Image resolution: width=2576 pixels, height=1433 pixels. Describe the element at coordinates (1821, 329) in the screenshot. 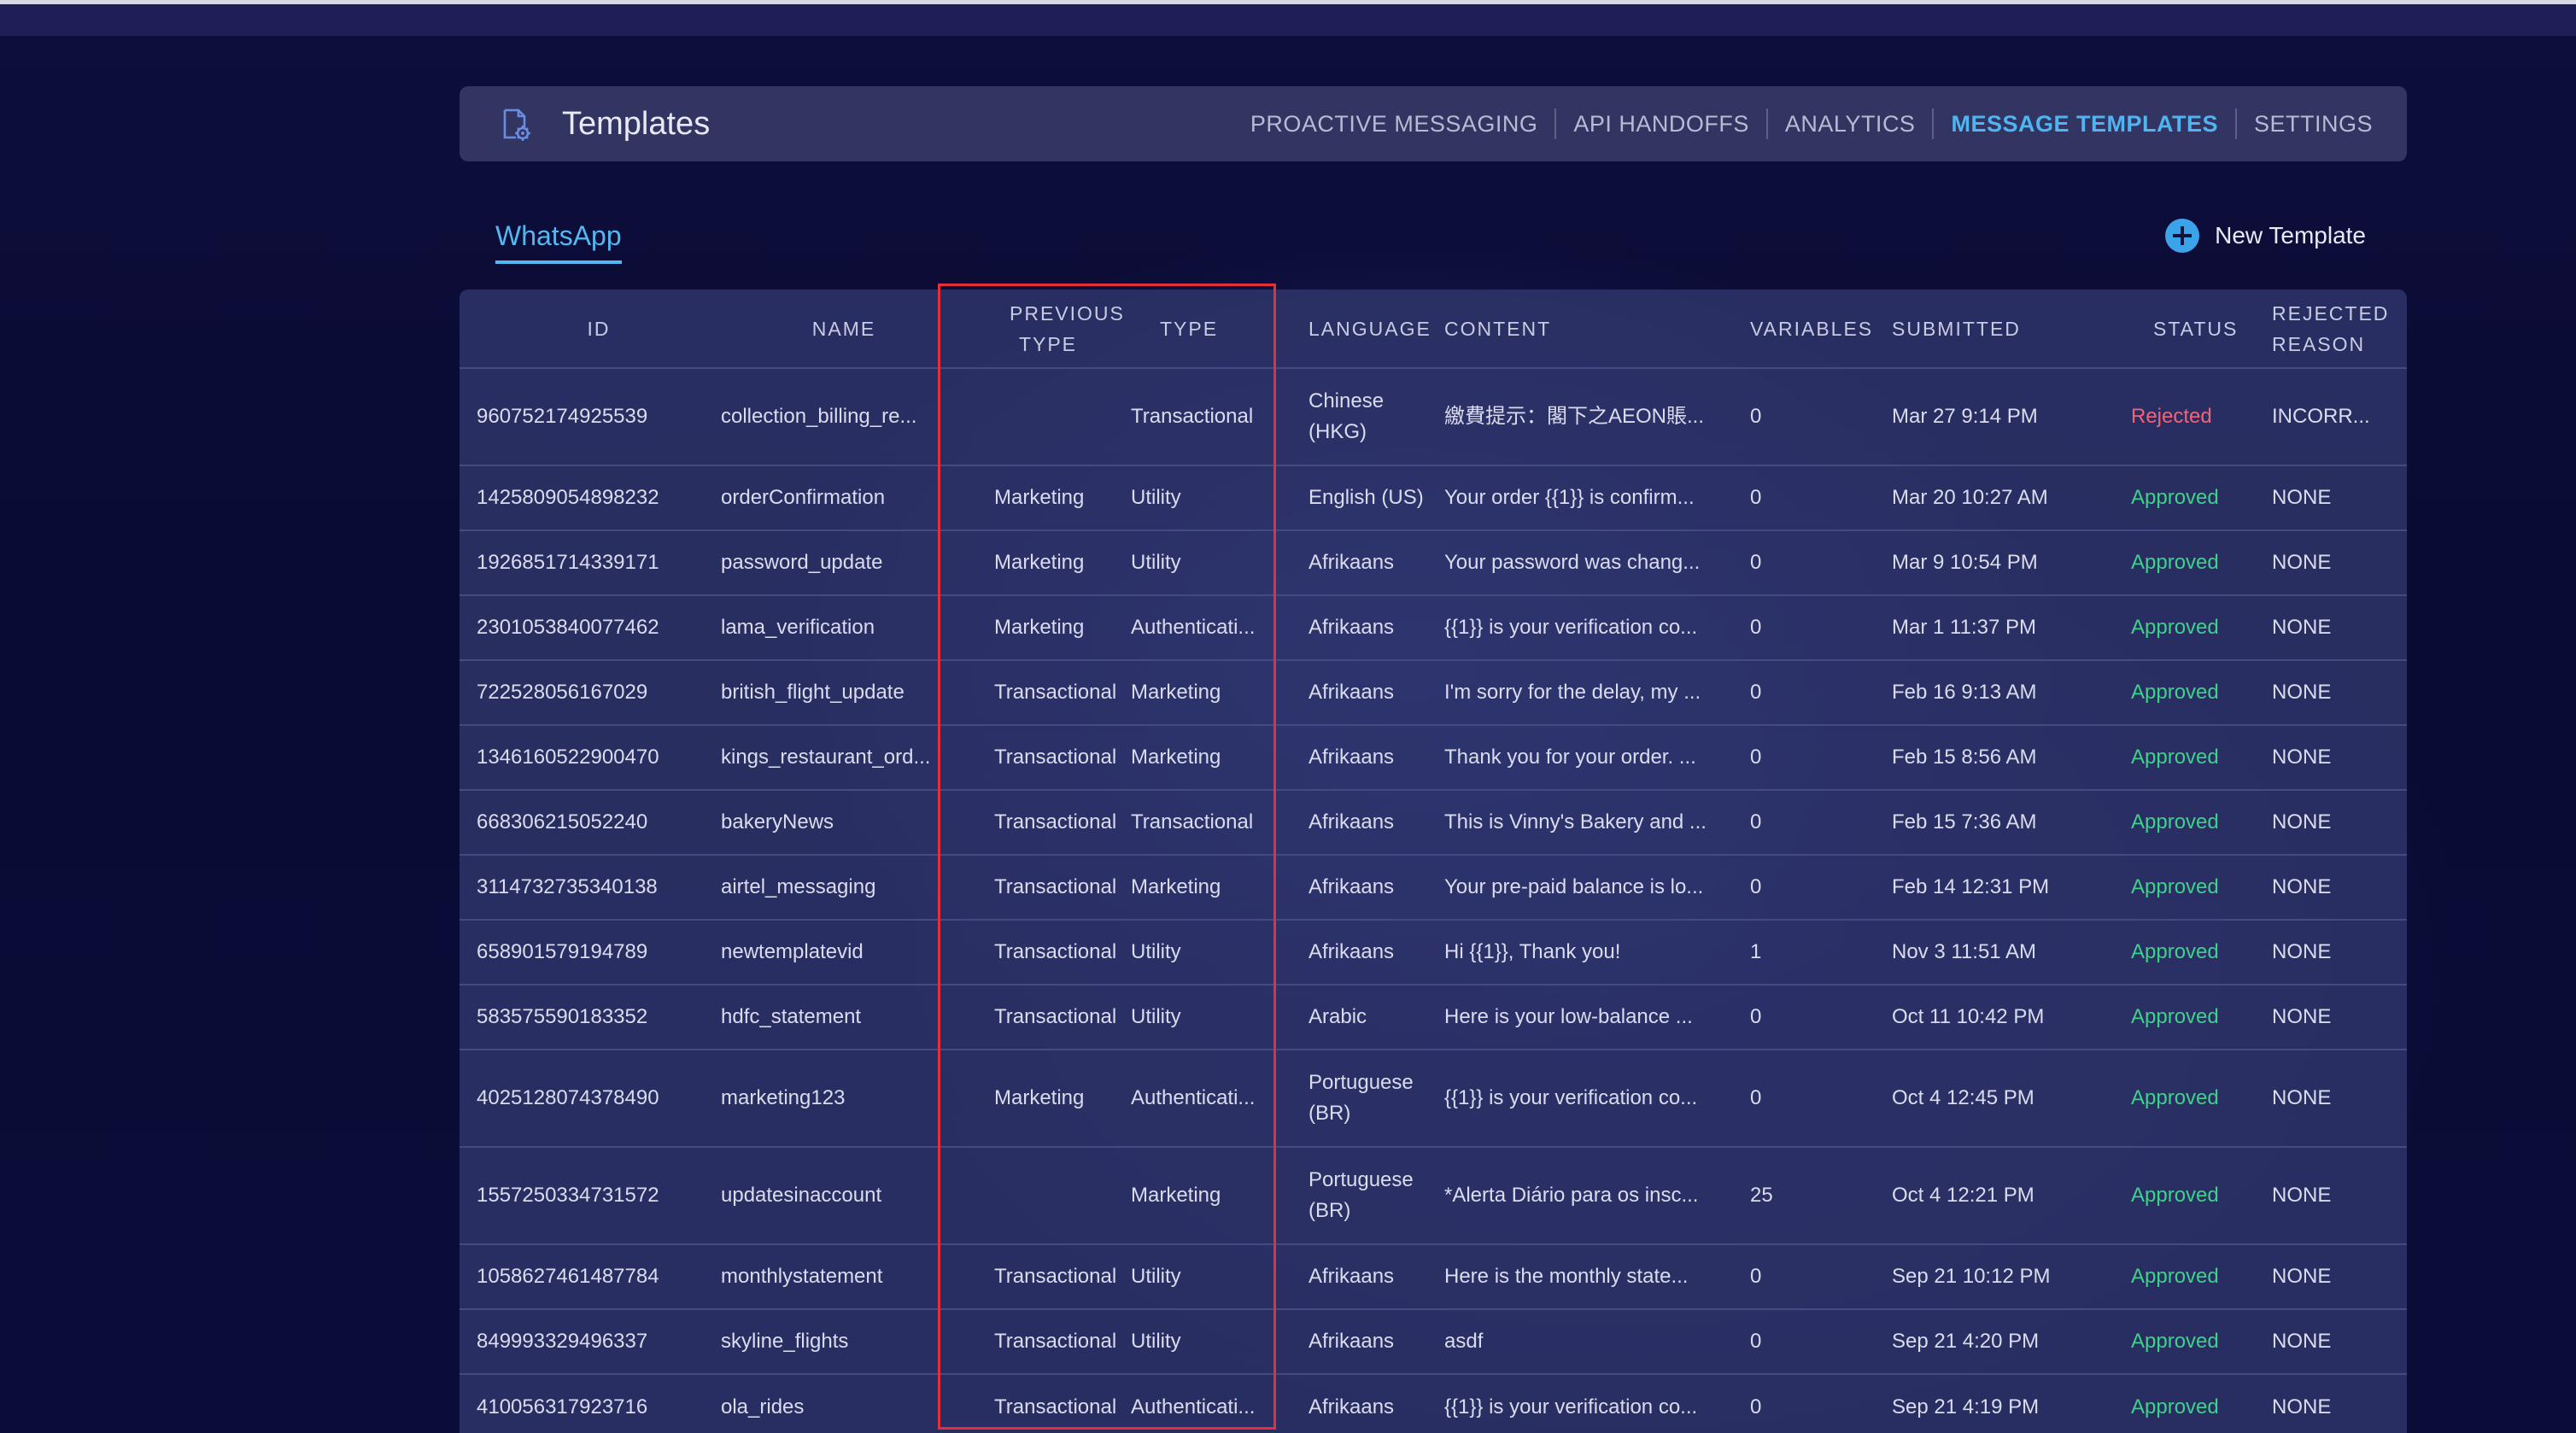

I see `col-header-variables: VARIABLES` at that location.